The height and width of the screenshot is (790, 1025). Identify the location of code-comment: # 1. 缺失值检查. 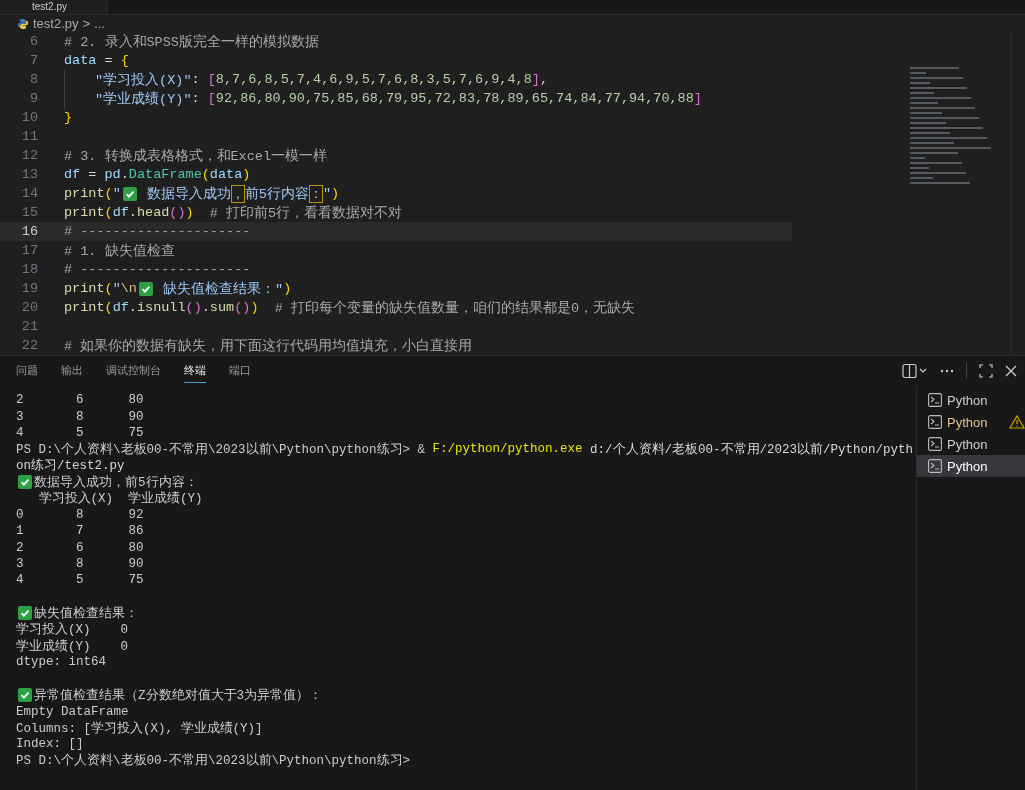
(119, 251).